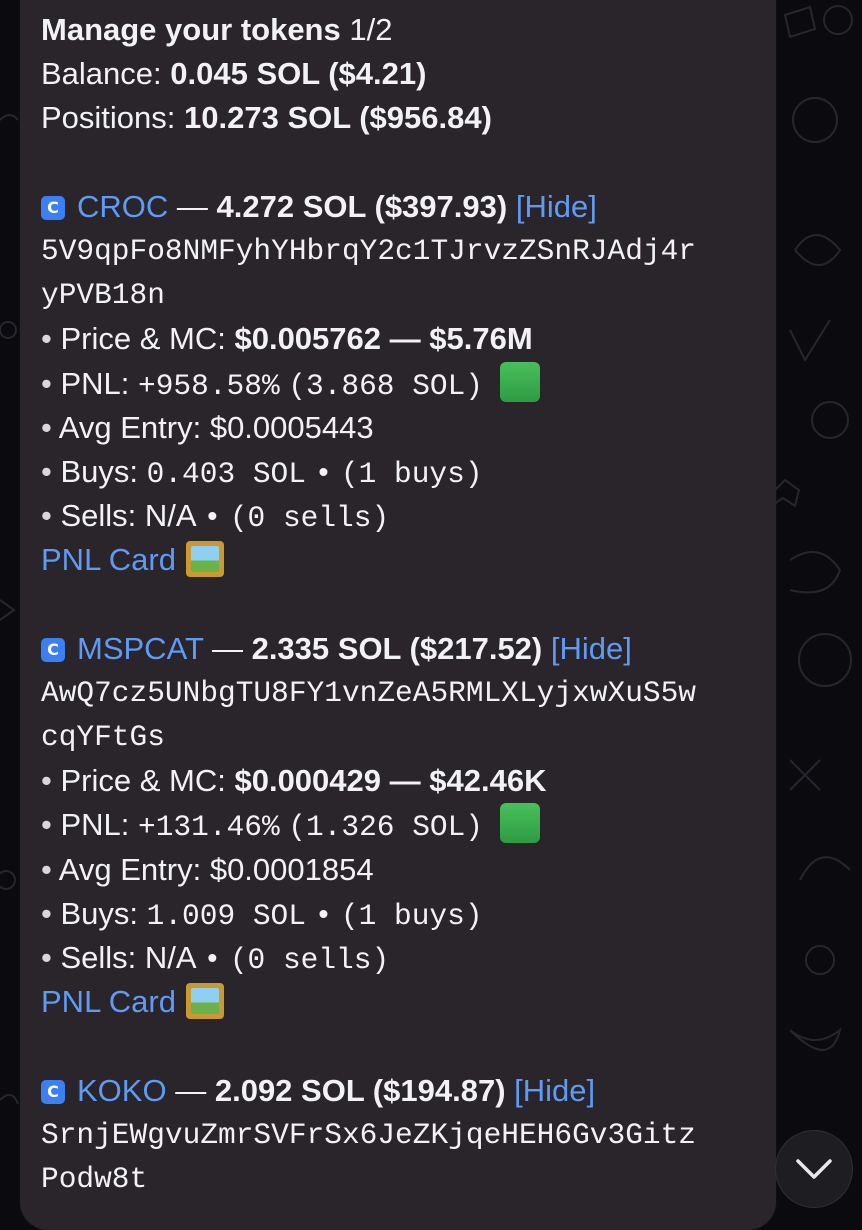  I want to click on positions-label: Positions:, so click(108, 118).